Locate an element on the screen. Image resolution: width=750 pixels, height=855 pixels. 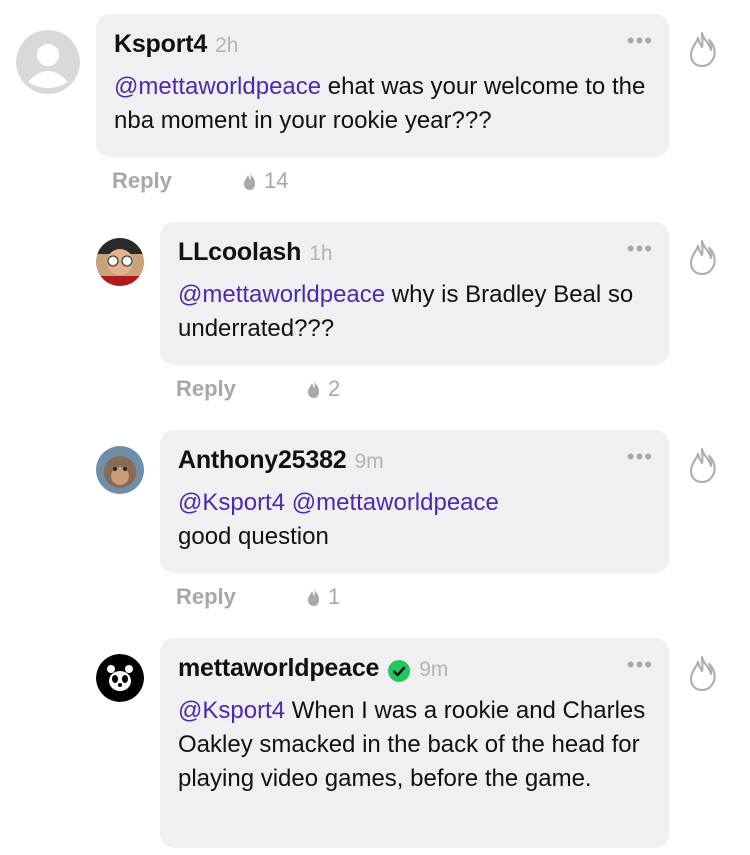
username: Ksport4 is located at coordinates (160, 44).